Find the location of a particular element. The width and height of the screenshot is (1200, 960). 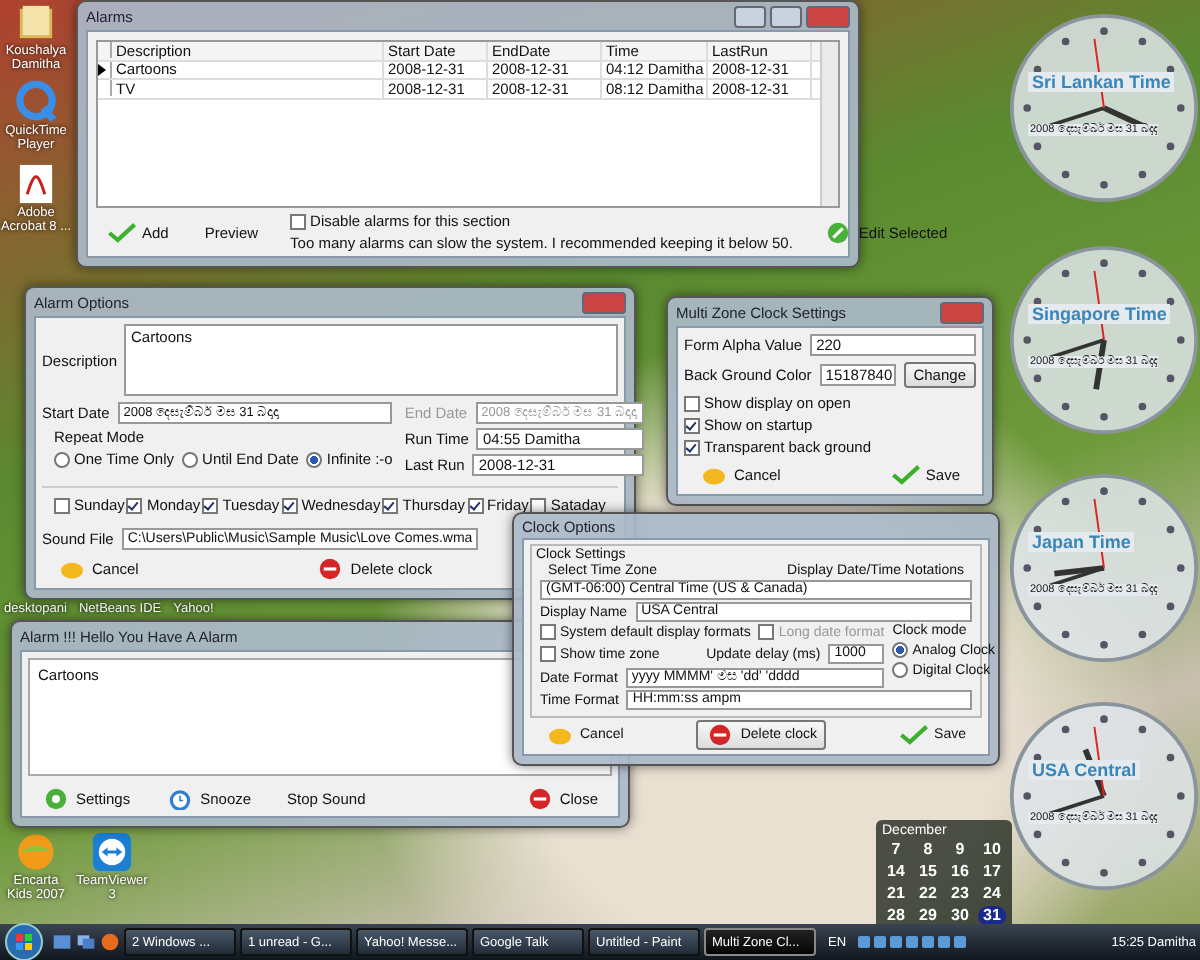

calendar-day: 23 is located at coordinates (960, 894).